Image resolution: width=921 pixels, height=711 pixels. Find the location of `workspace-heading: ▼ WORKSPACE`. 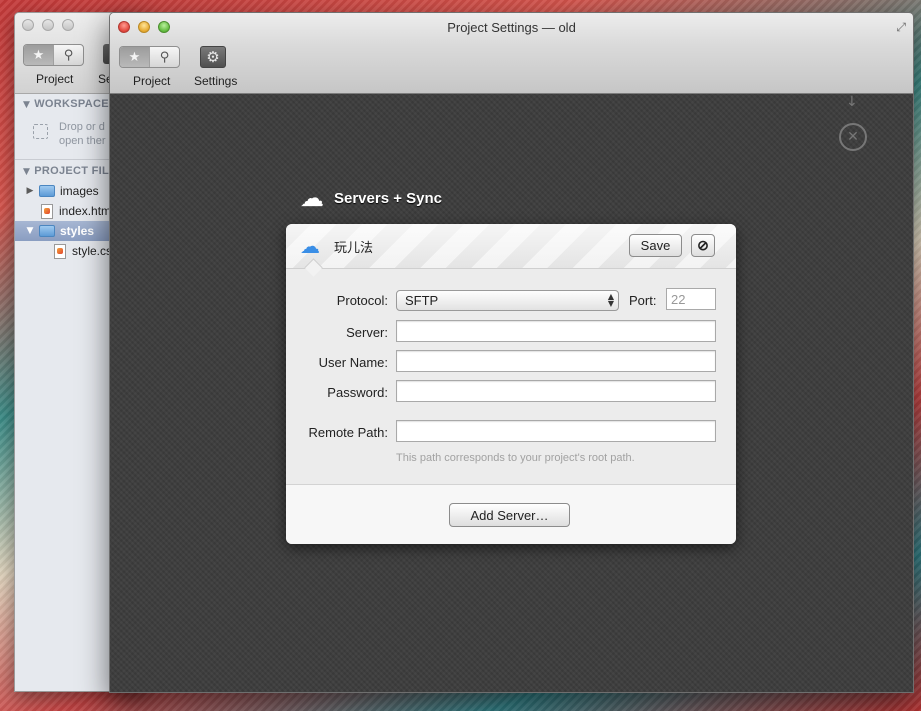

workspace-heading: ▼ WORKSPACE is located at coordinates (66, 104).